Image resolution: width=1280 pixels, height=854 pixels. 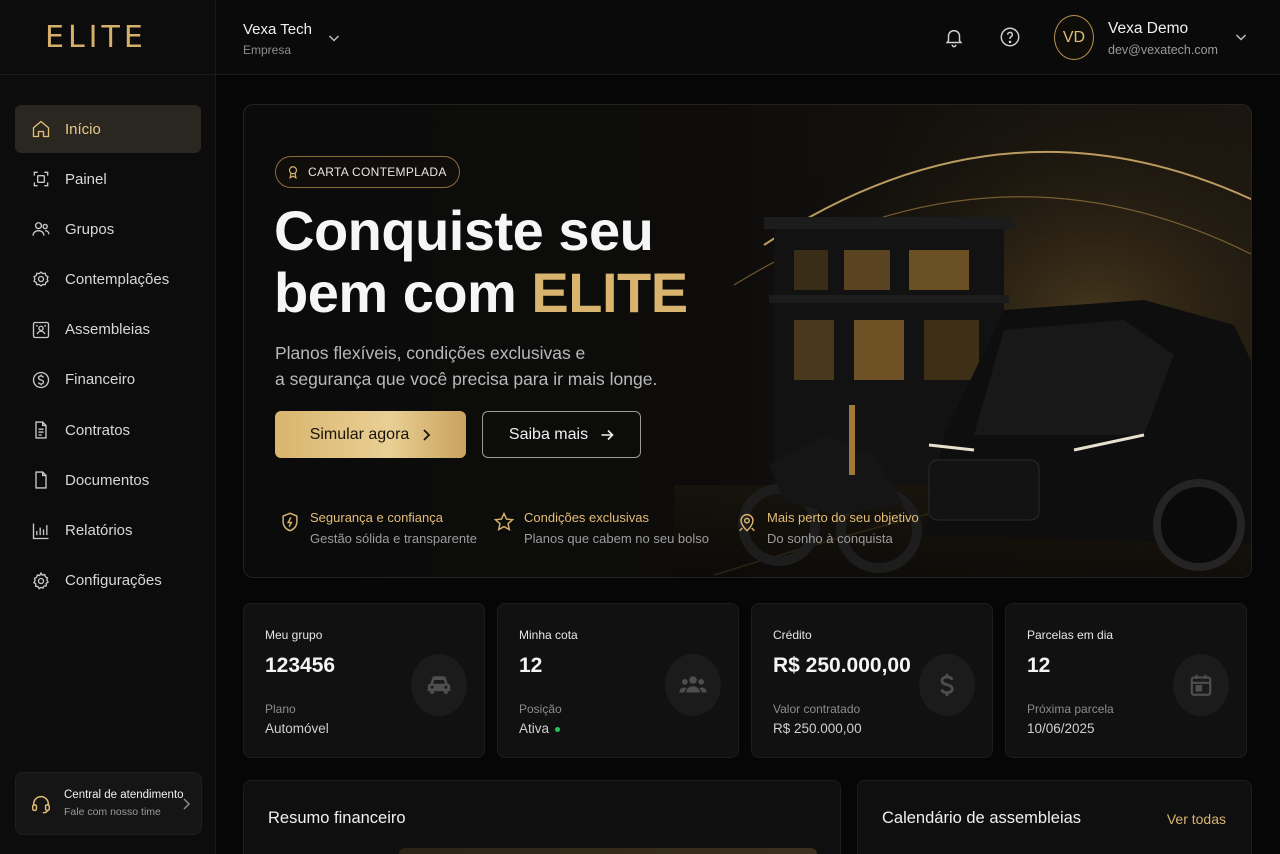 I want to click on stat-subvalue: Ativa, so click(x=540, y=728).